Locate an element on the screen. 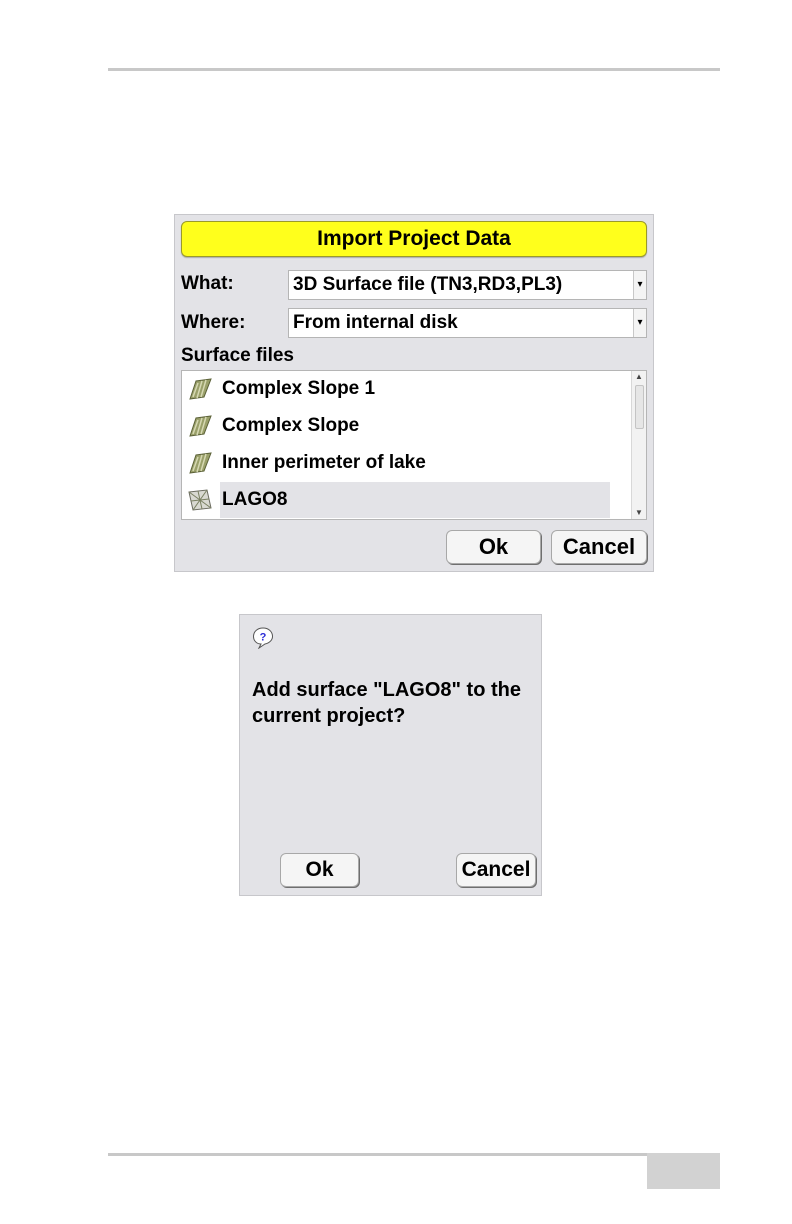 This screenshot has width=792, height=1224. header-rule is located at coordinates (414, 69).